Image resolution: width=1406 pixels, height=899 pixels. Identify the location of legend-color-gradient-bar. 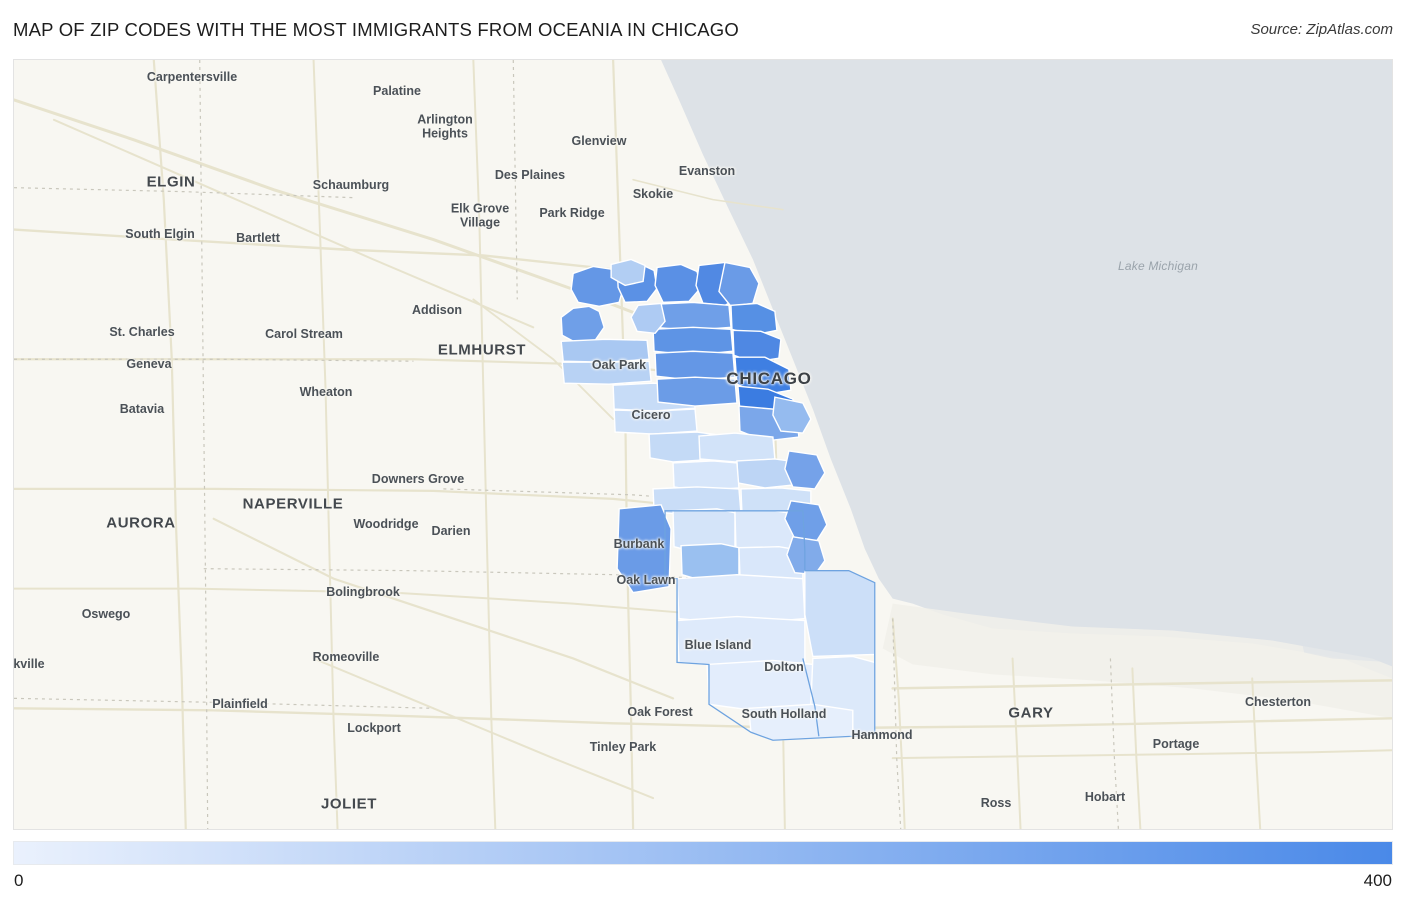
(703, 853).